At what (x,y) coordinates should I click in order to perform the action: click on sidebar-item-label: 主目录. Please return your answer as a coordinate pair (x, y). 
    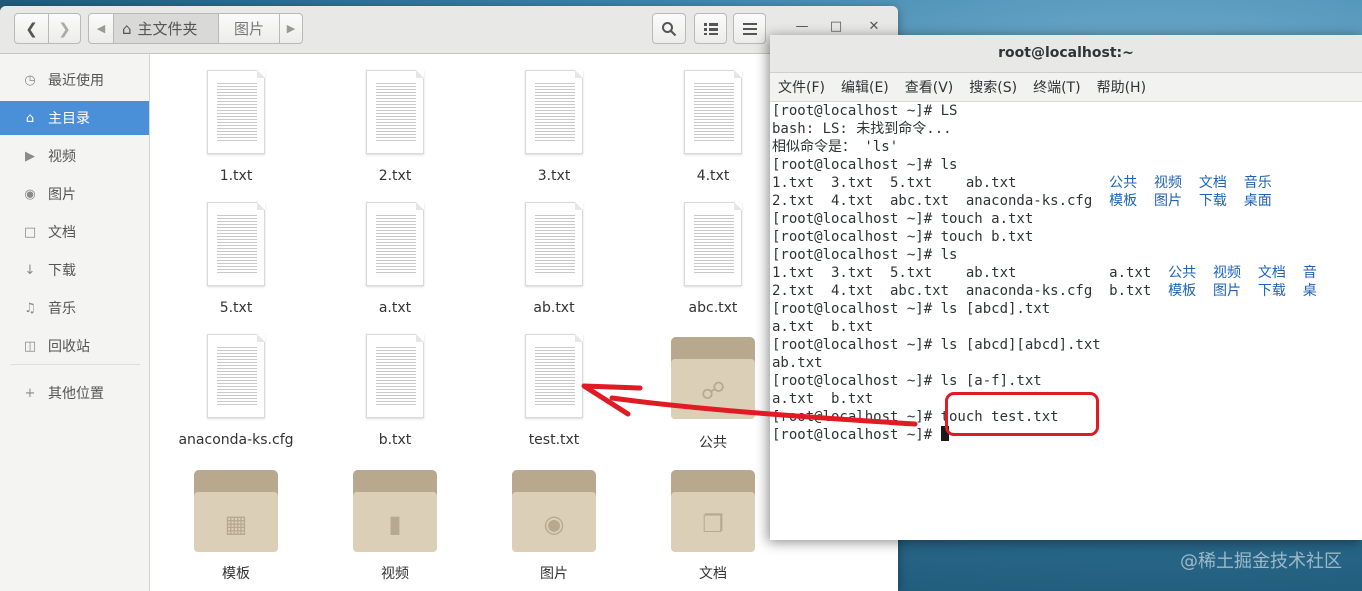
    Looking at the image, I should click on (69, 119).